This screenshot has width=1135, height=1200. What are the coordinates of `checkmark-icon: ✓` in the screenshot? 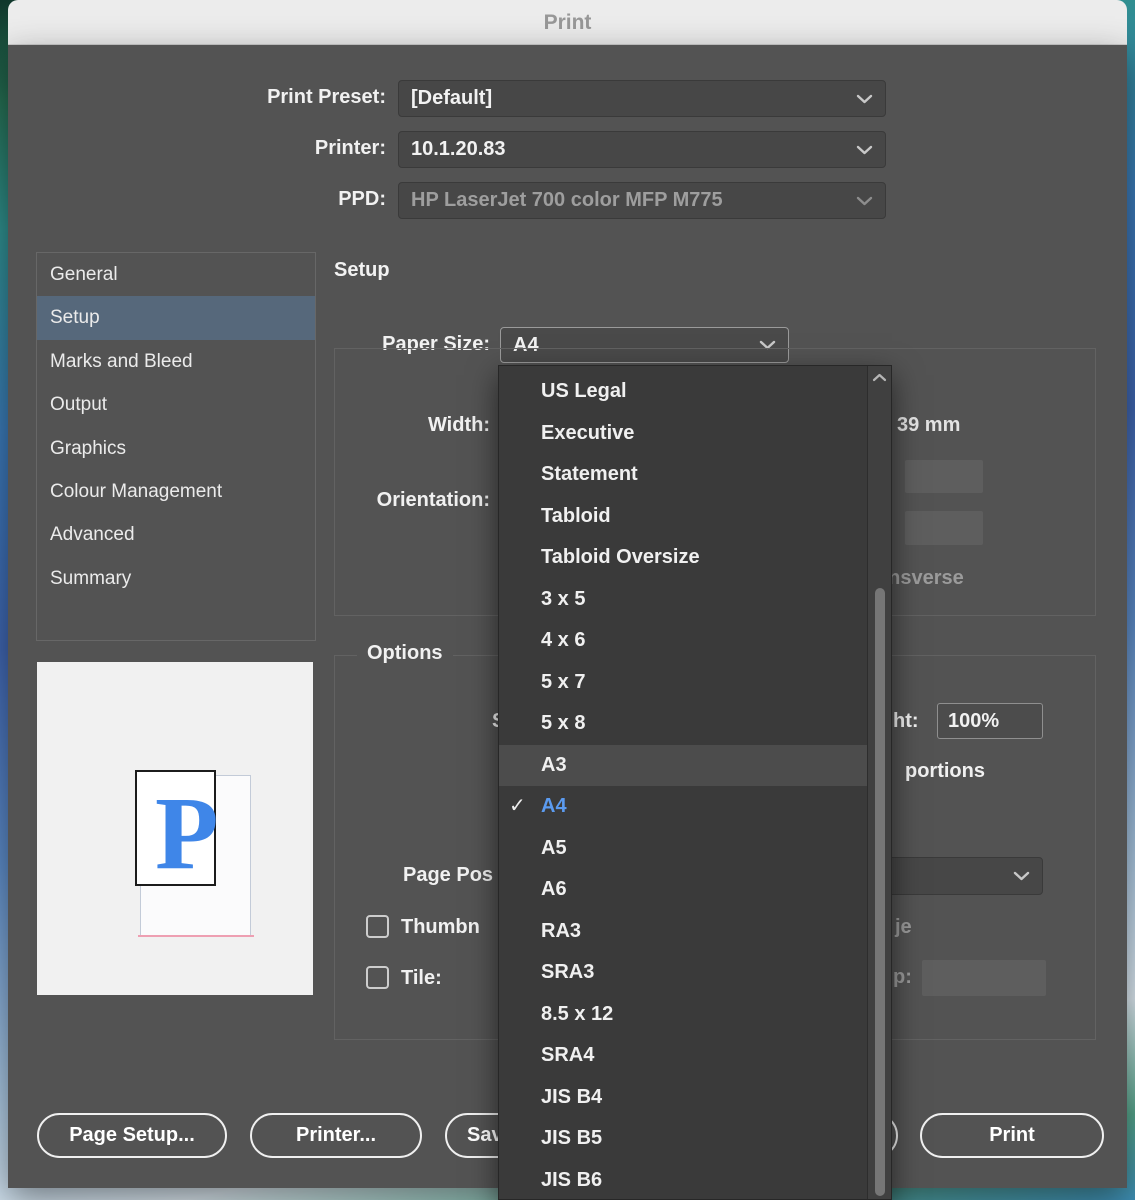 It's located at (517, 806).